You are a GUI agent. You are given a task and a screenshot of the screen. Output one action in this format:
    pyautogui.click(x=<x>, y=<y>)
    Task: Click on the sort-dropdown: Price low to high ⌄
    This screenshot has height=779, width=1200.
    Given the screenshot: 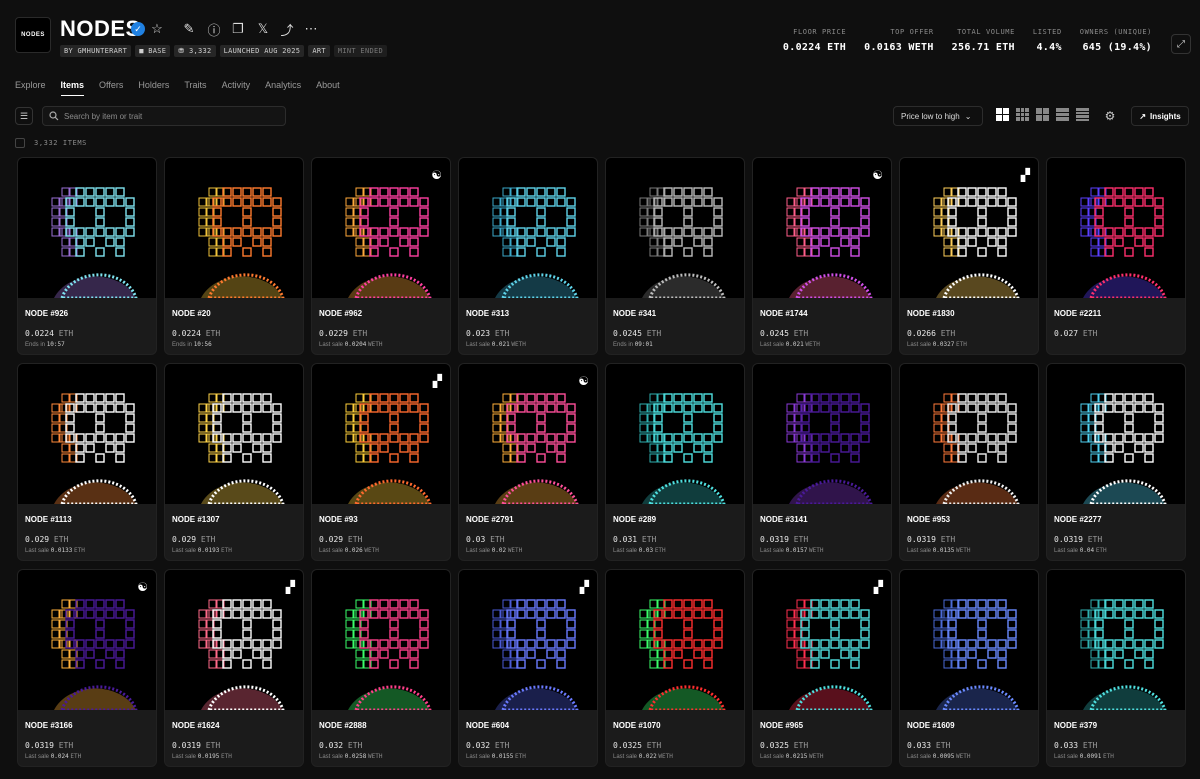 What is the action you would take?
    pyautogui.click(x=938, y=116)
    